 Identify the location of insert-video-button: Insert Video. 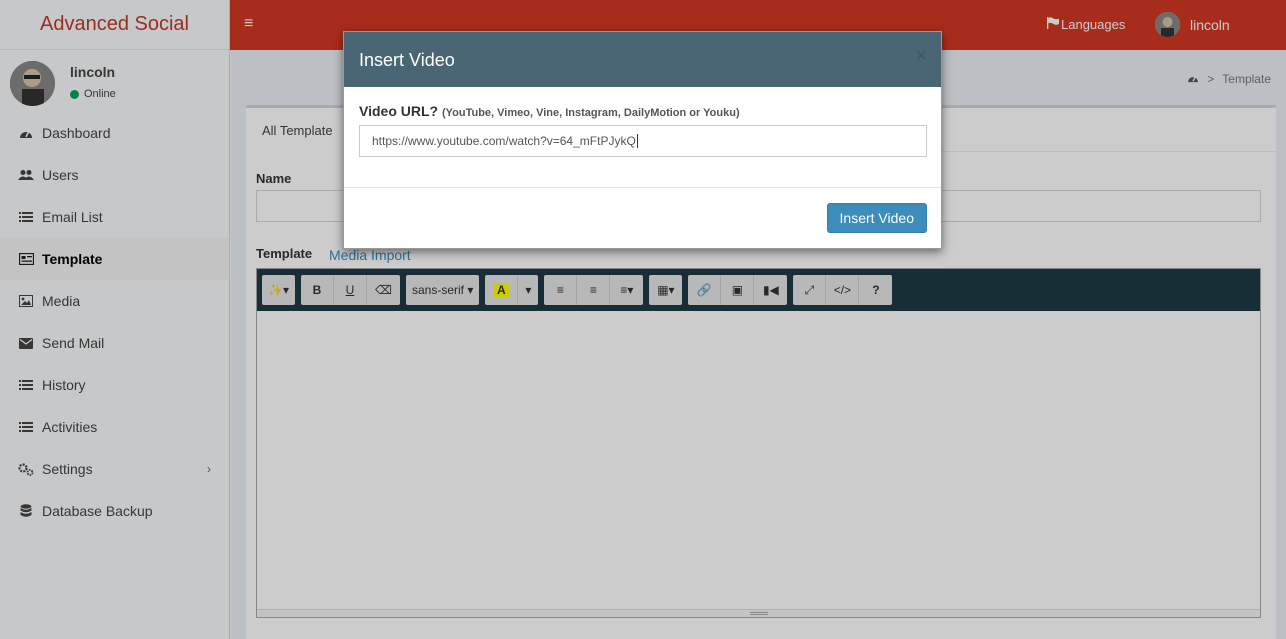
(876, 218).